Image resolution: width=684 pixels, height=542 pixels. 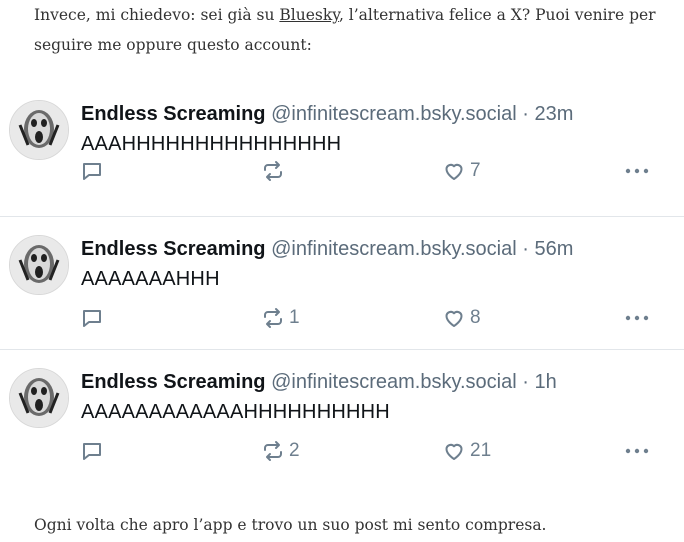 What do you see at coordinates (553, 114) in the screenshot?
I see `post-time: 23m` at bounding box center [553, 114].